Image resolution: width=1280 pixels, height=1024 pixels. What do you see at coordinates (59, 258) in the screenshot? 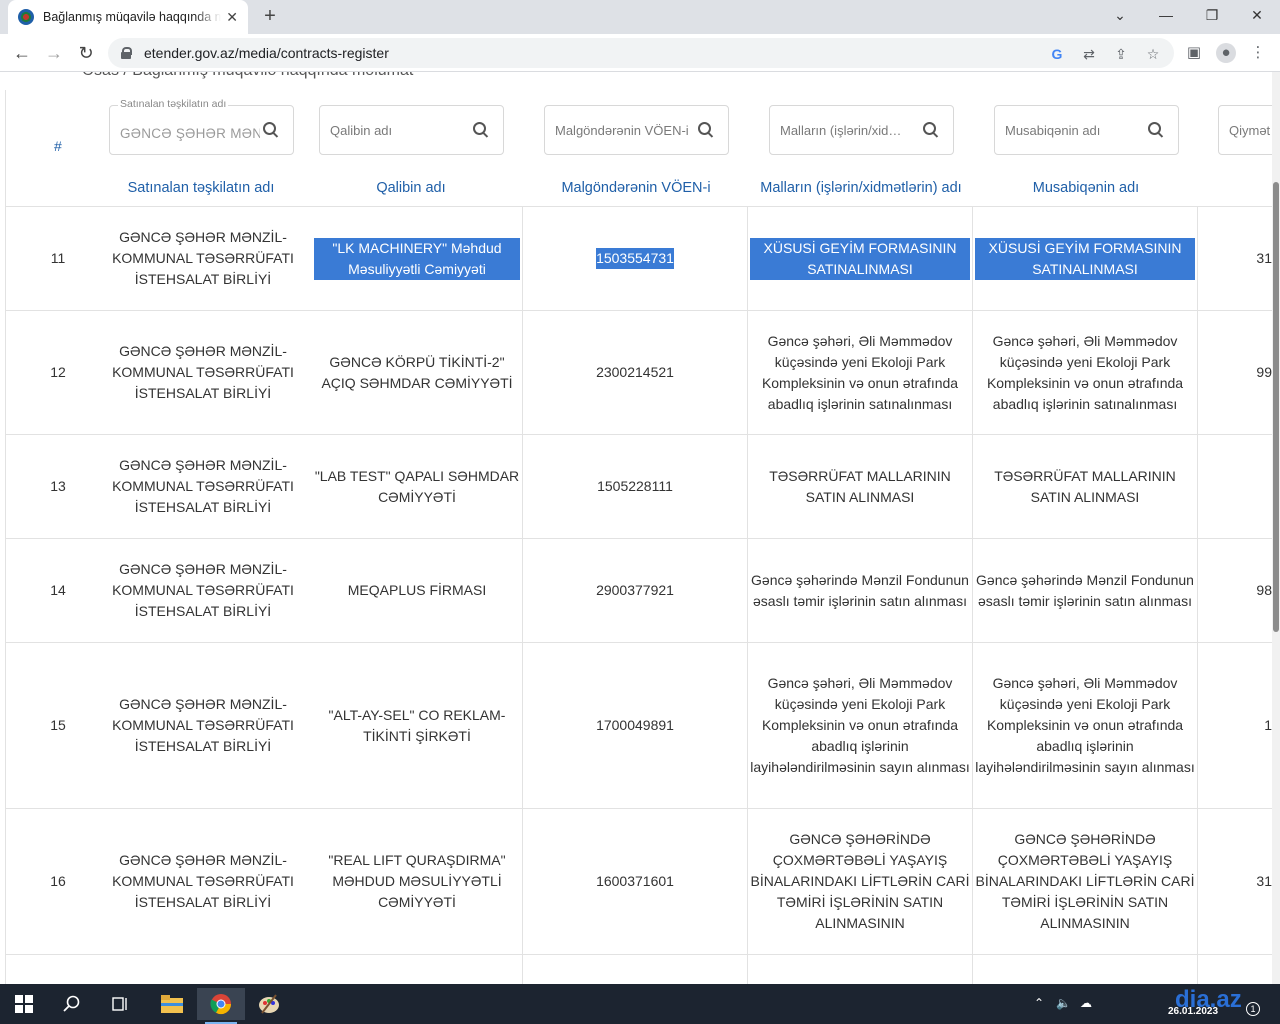
I see `cell-number: 11` at bounding box center [59, 258].